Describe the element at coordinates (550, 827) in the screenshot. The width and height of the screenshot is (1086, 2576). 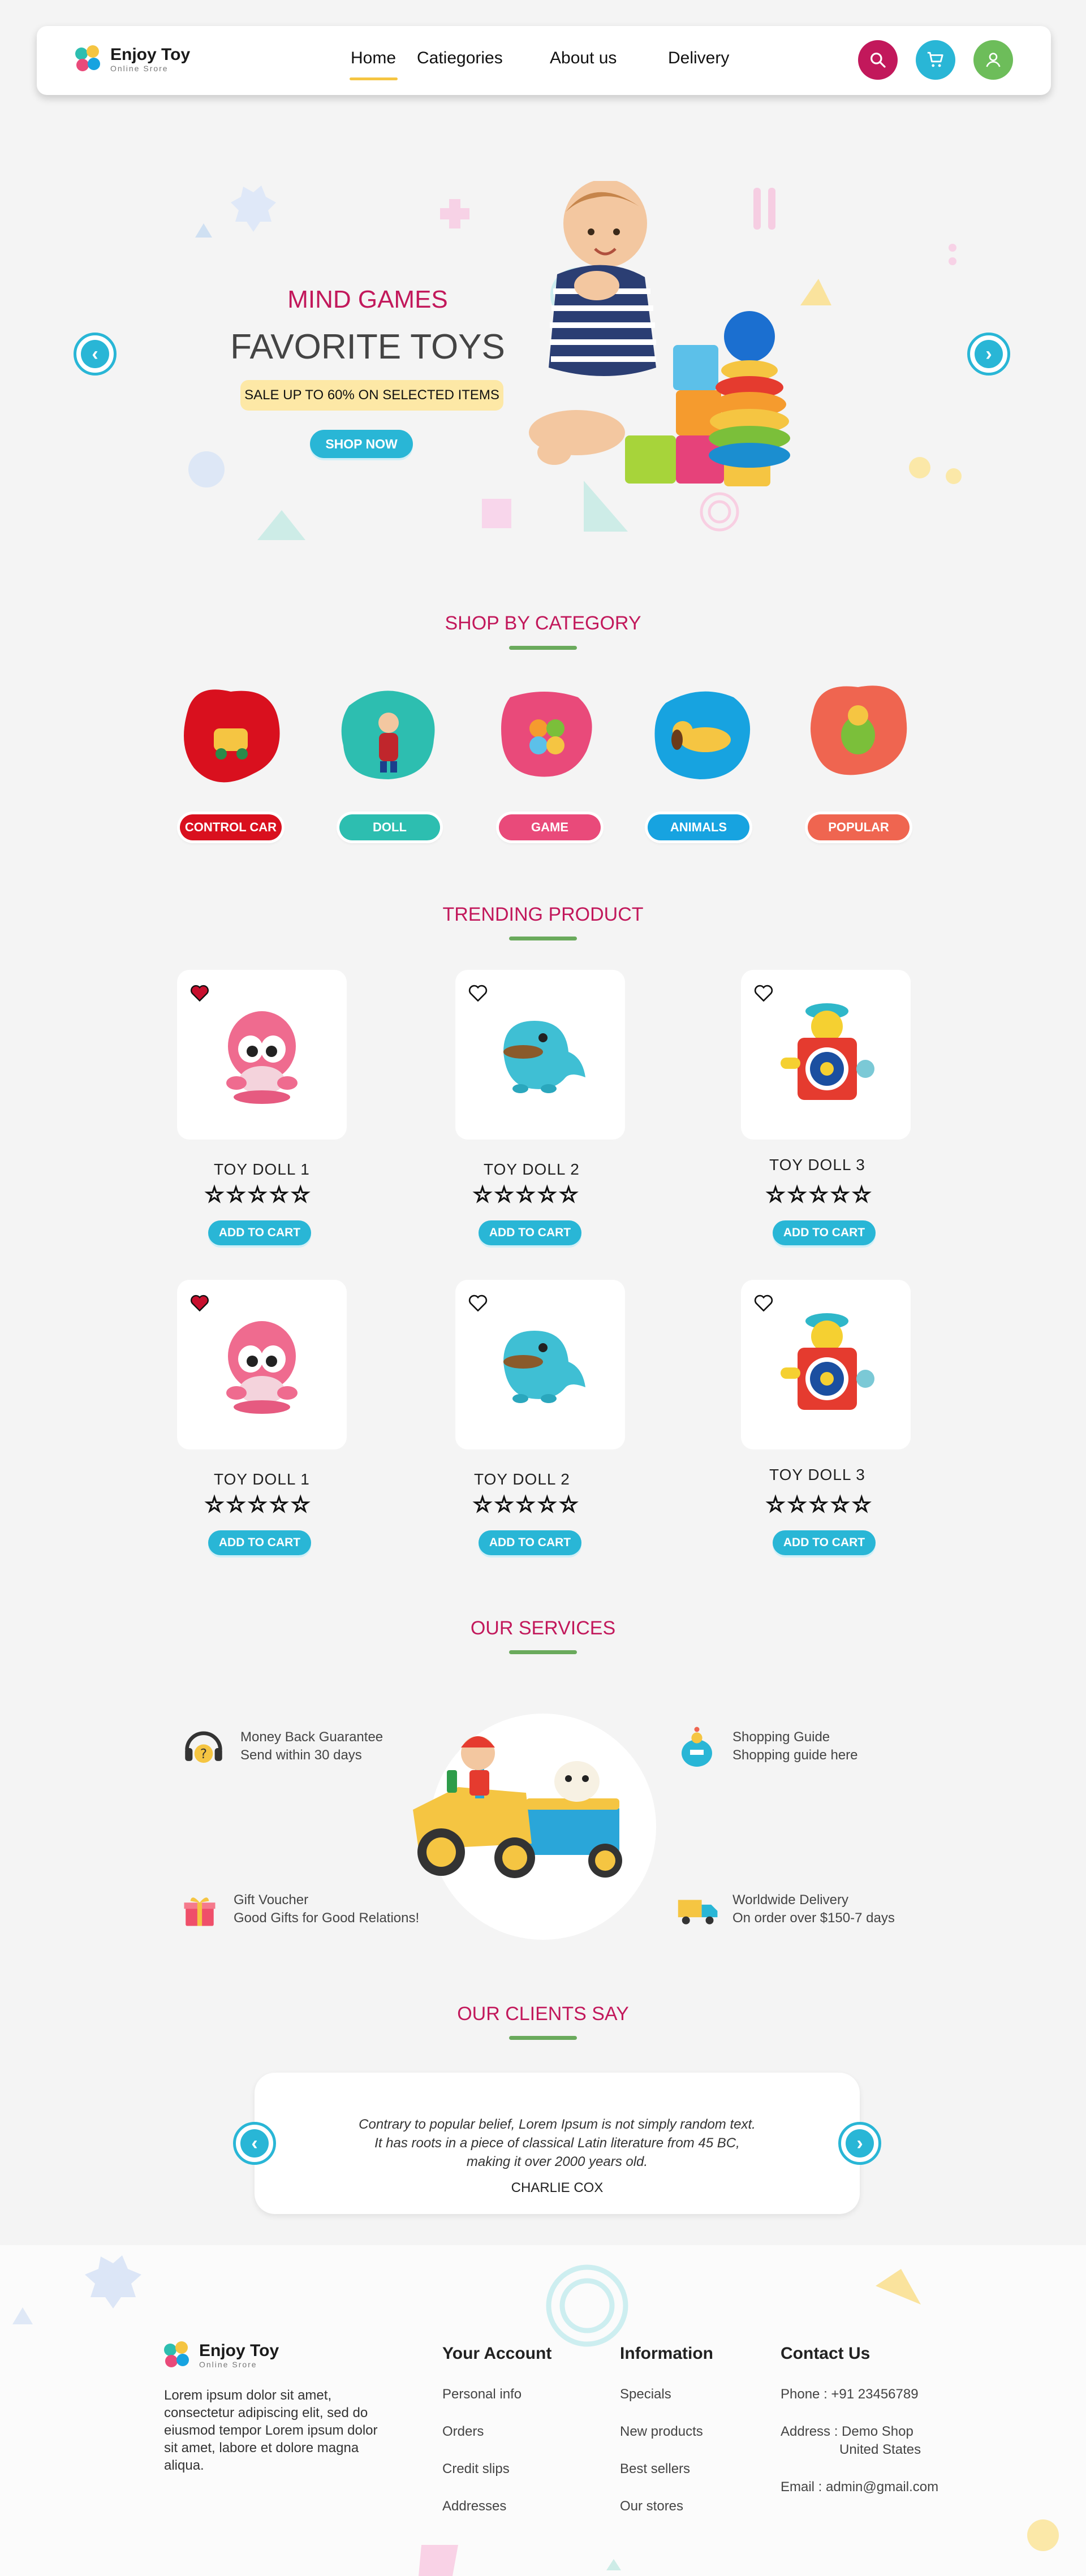
I see `category-game-button: GAME` at that location.